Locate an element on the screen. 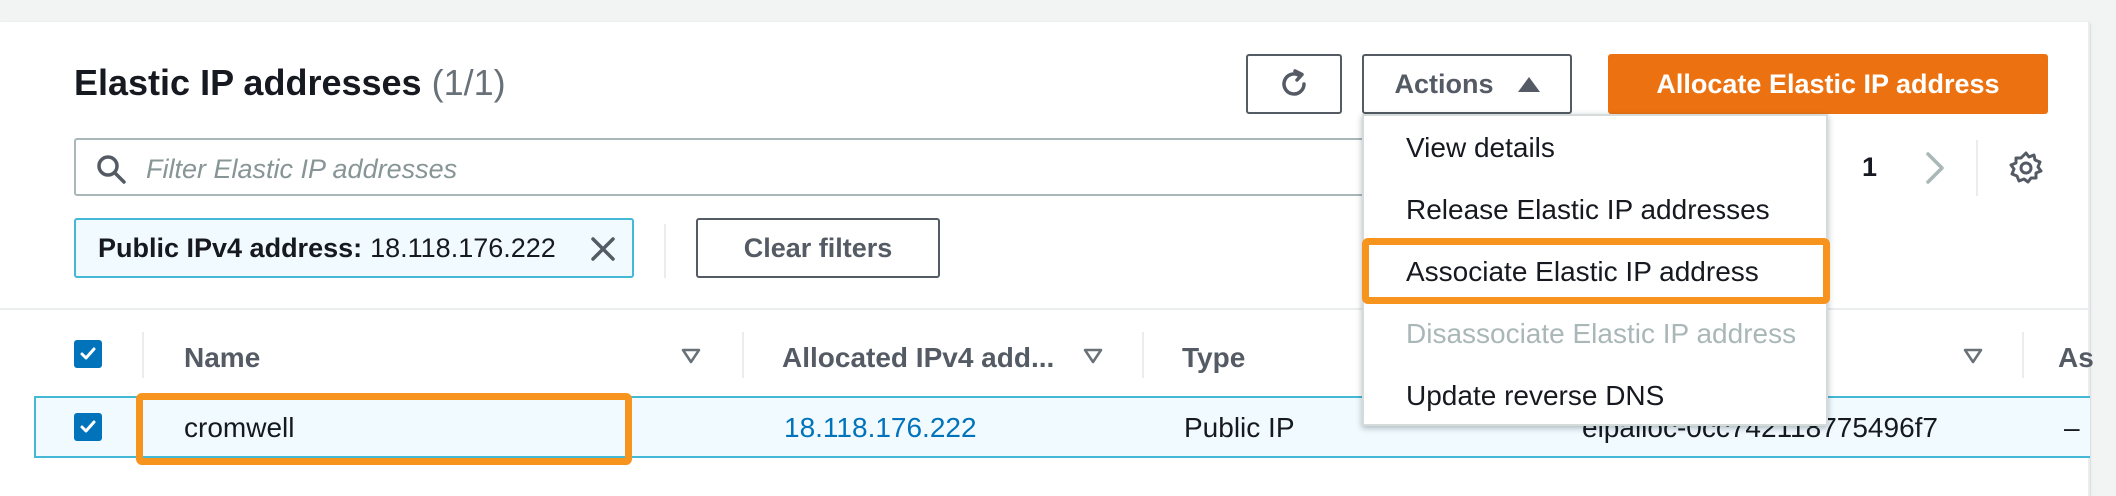 The image size is (2116, 496). row-type: Public IP is located at coordinates (1239, 427).